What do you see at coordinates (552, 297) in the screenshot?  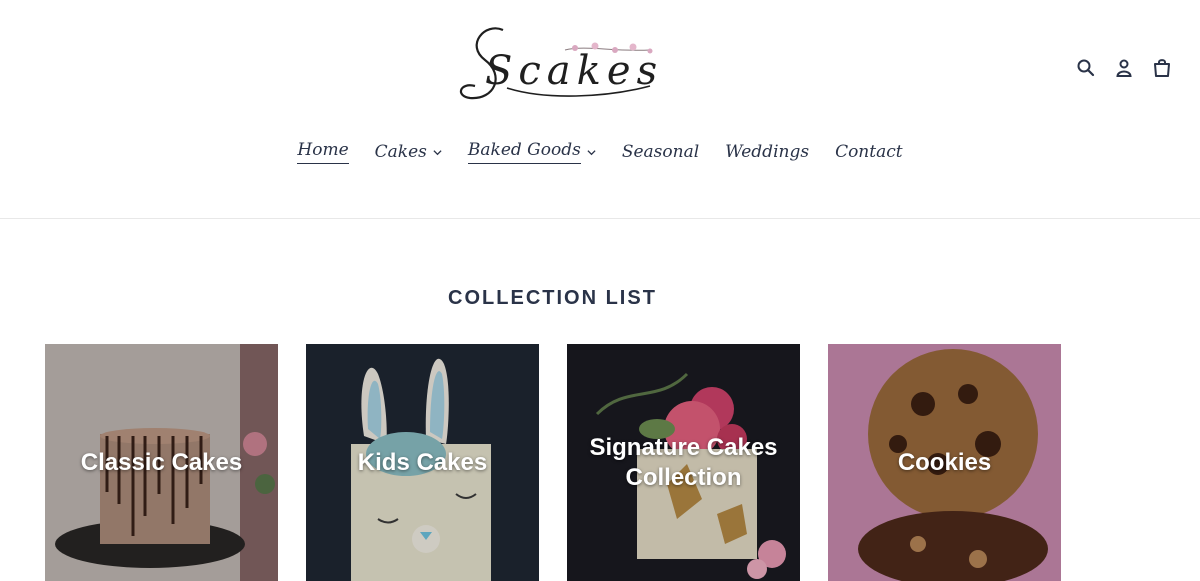 I see `section-title: COLLECTION LIST` at bounding box center [552, 297].